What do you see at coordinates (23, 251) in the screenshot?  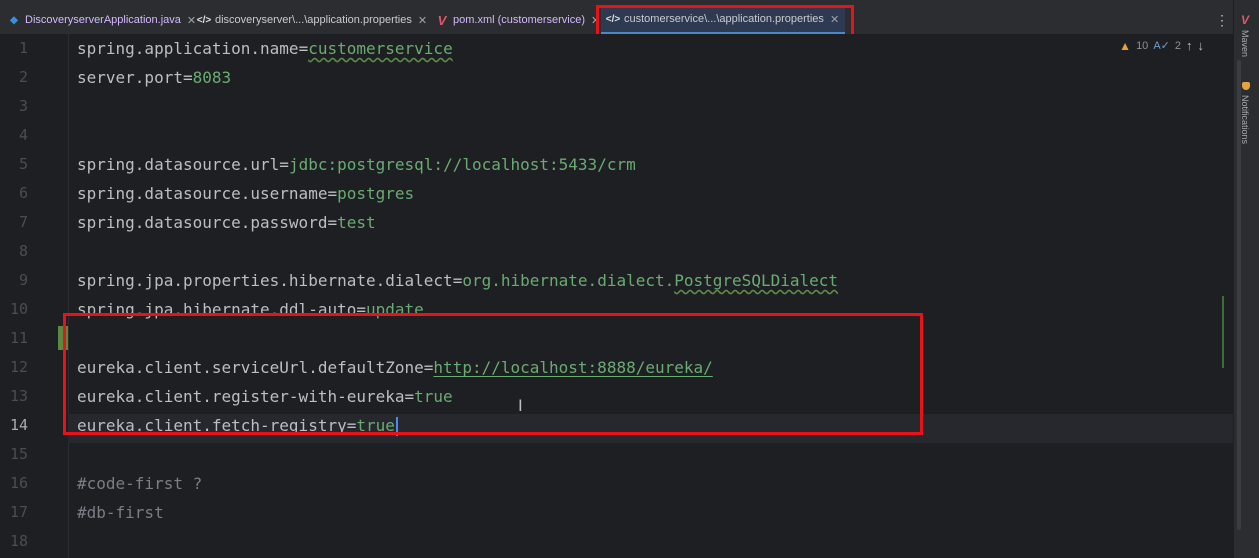 I see `line-number: 8` at bounding box center [23, 251].